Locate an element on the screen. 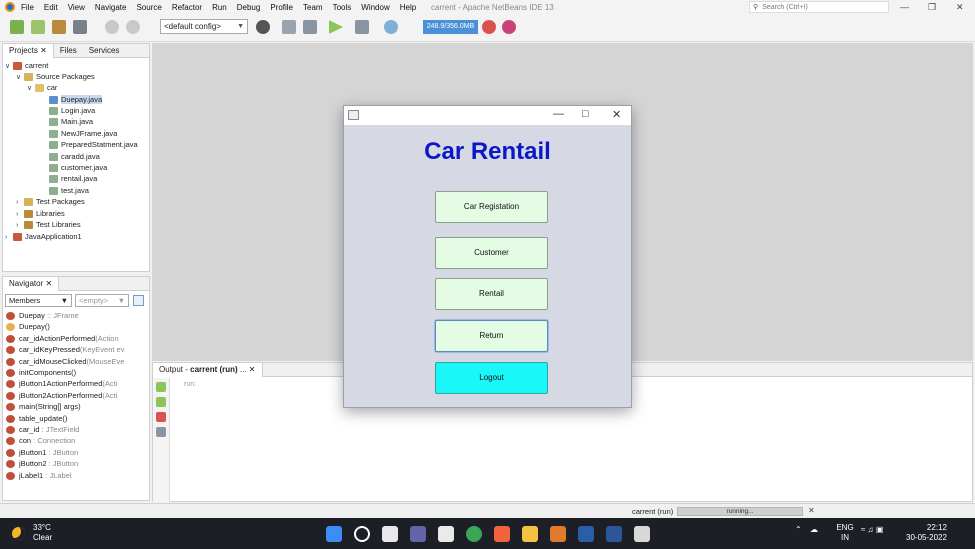 This screenshot has height=549, width=975. customer-button: Customer is located at coordinates (491, 253).